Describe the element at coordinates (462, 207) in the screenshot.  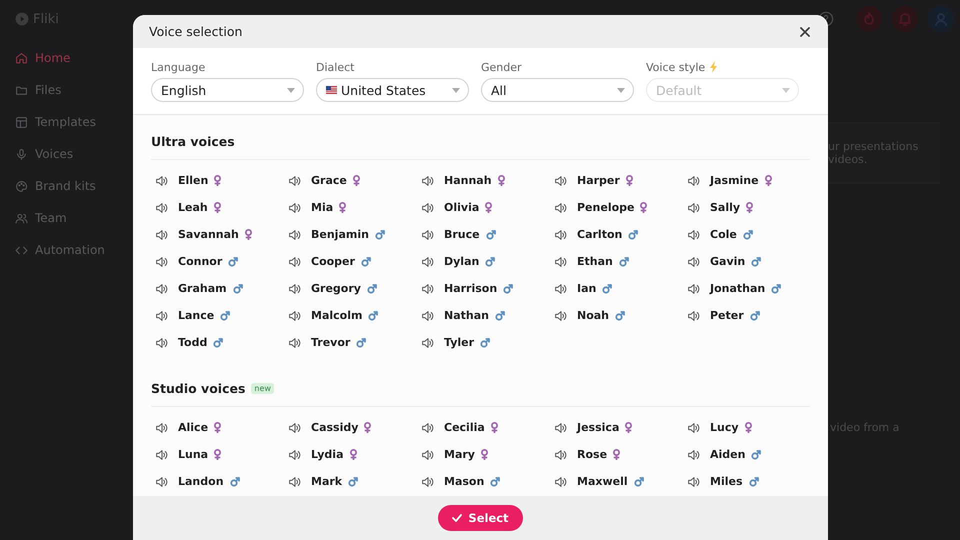
I see `voice-name: Olivia` at that location.